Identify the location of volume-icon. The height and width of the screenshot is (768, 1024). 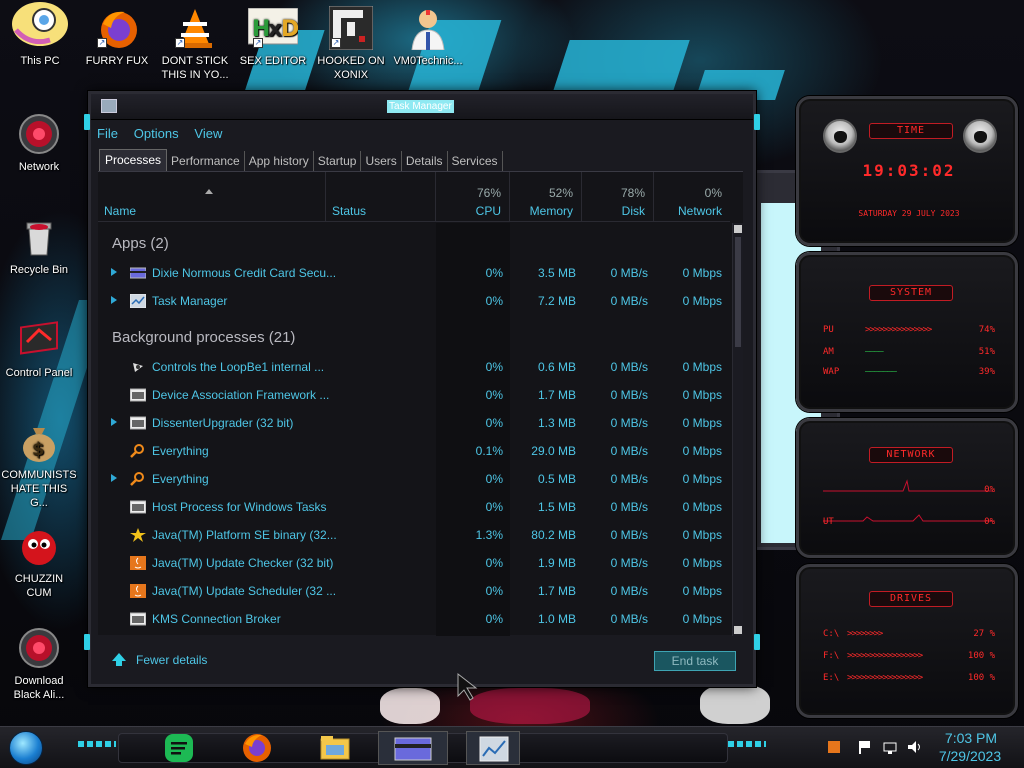
(914, 747).